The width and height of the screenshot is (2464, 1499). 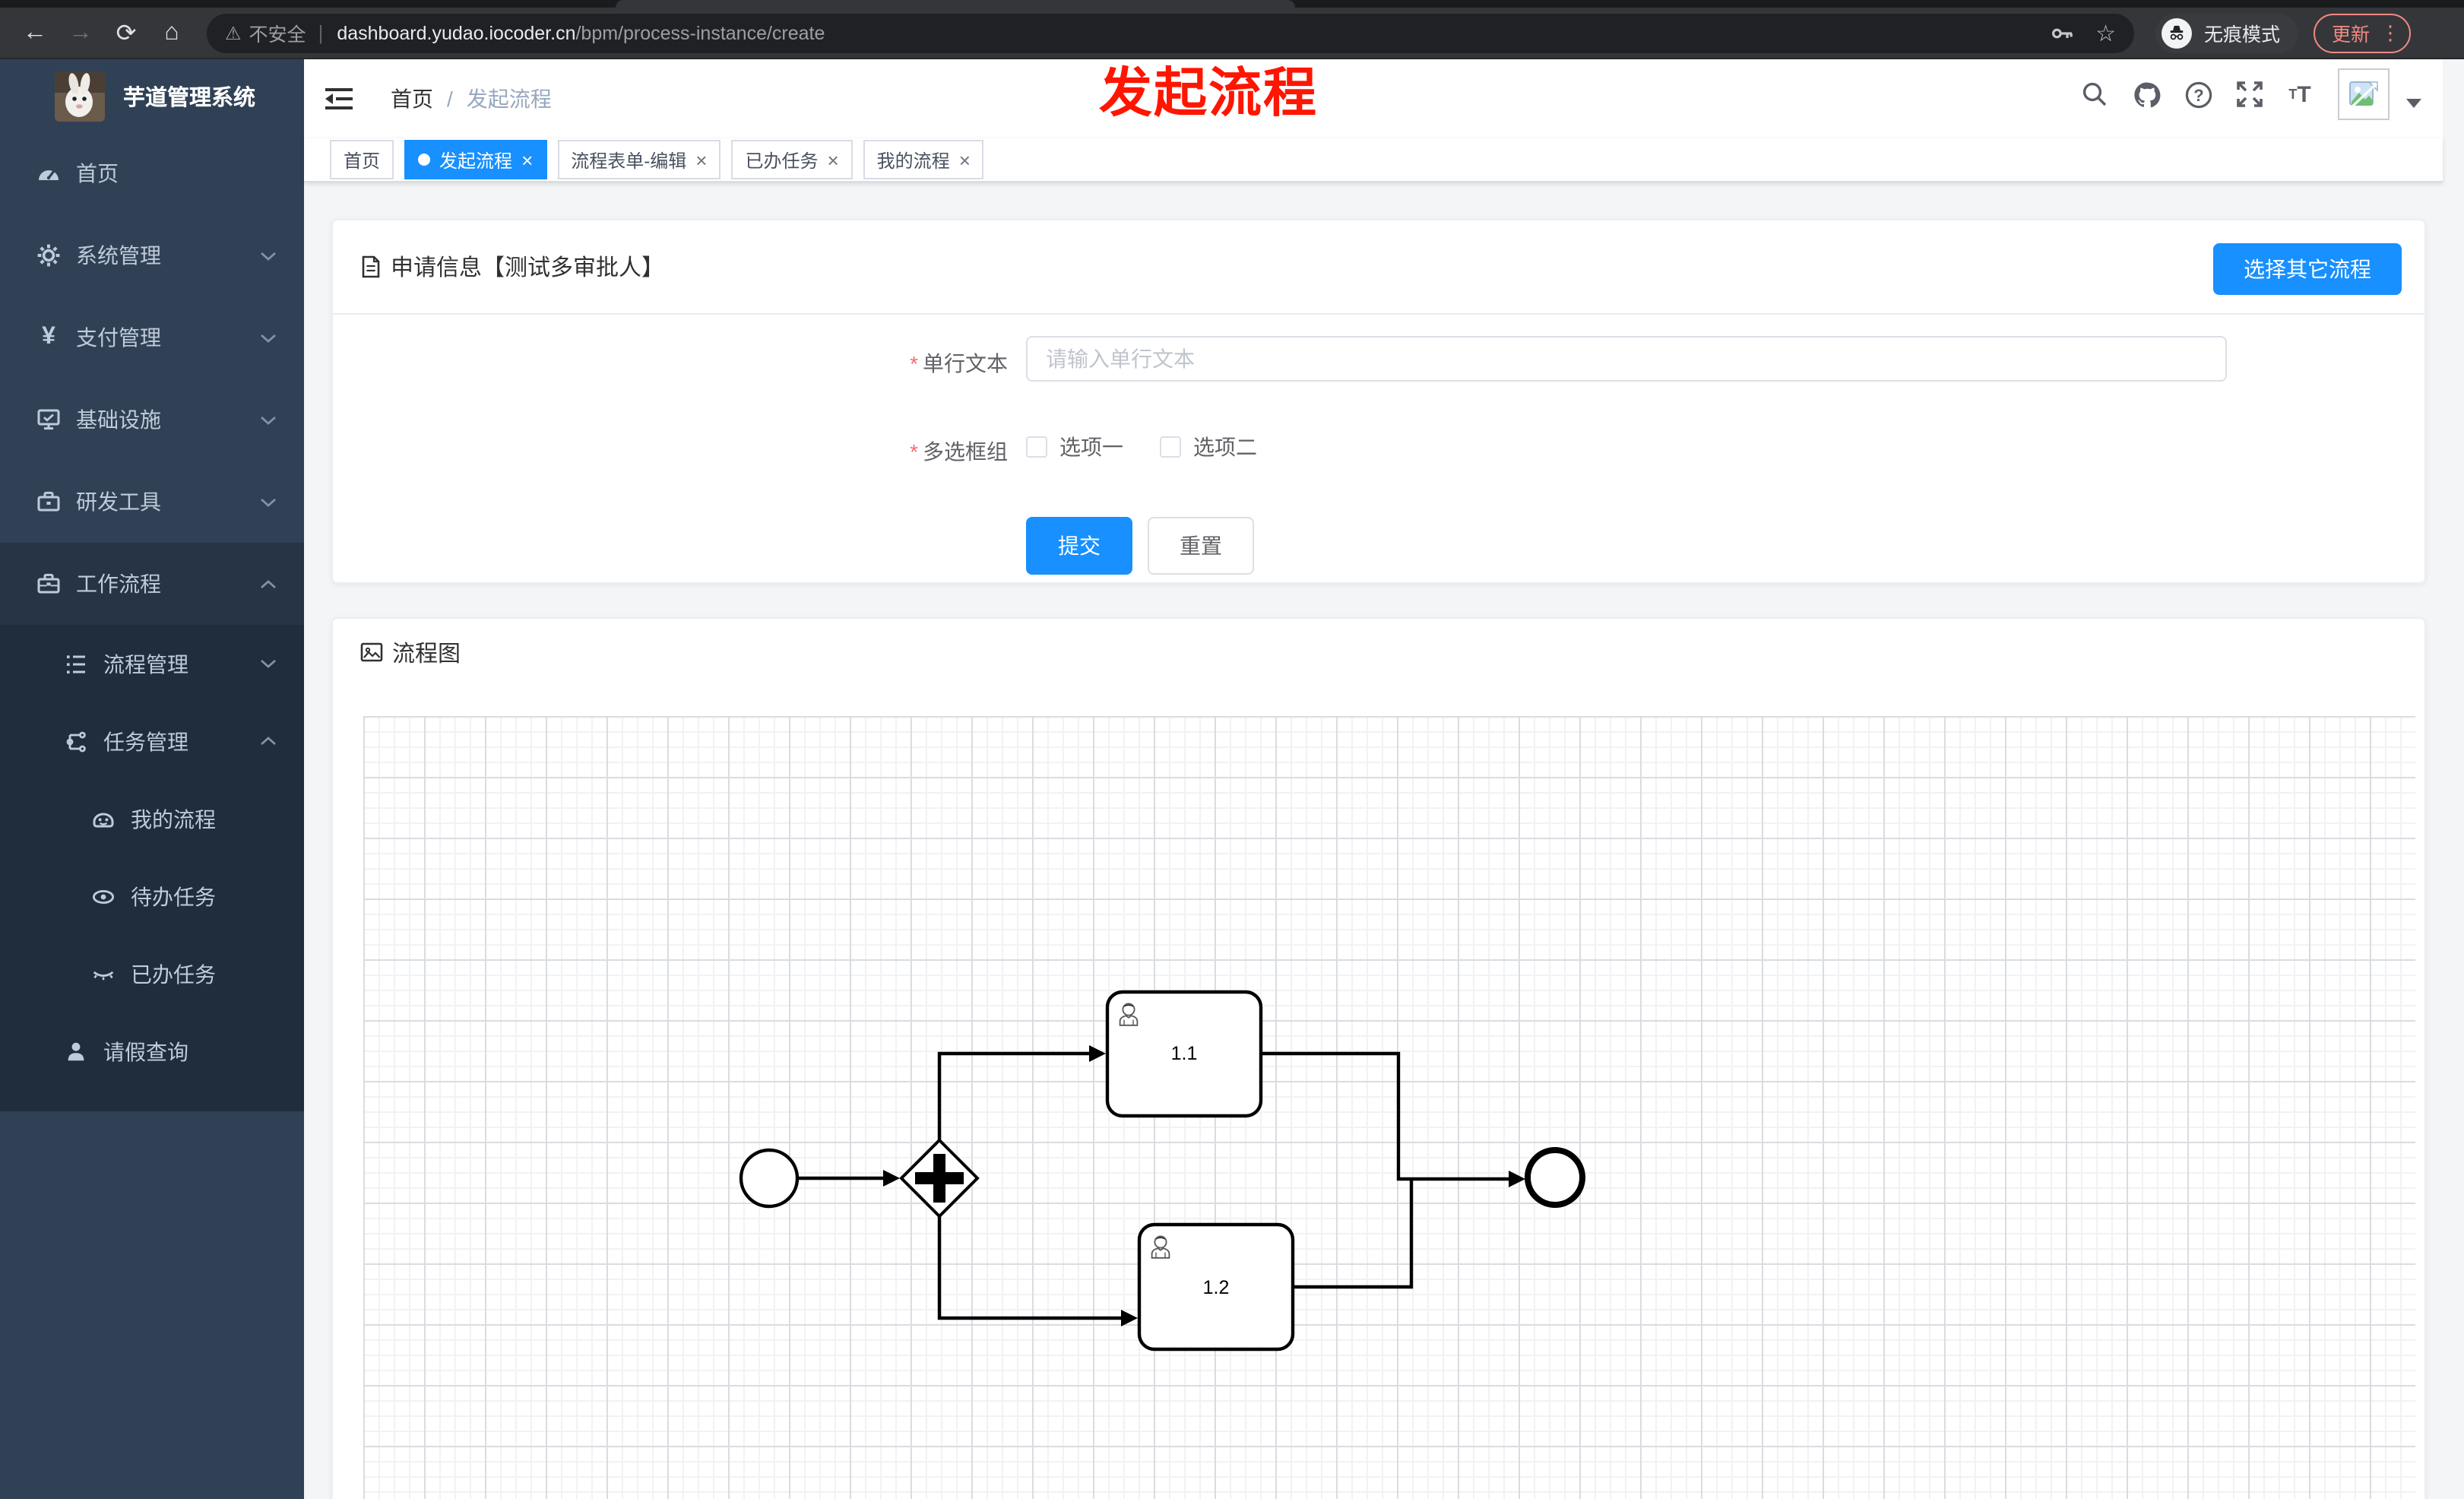 I want to click on breadcrumb-home: 首页, so click(x=412, y=99).